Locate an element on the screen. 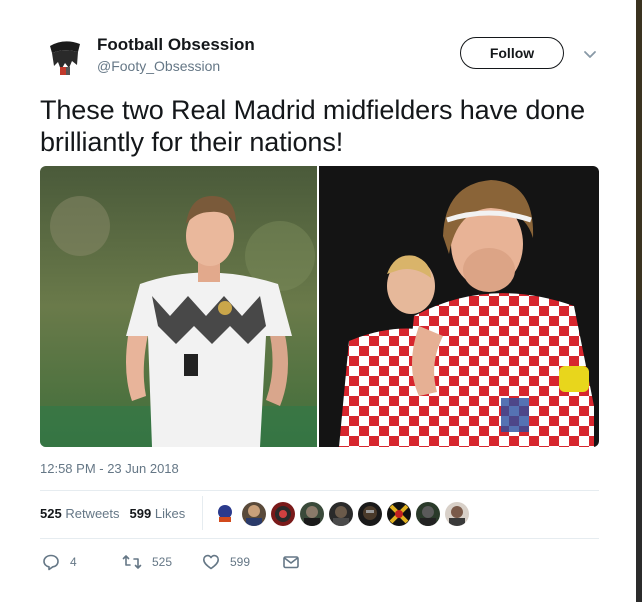  liker-avatars is located at coordinates (343, 514).